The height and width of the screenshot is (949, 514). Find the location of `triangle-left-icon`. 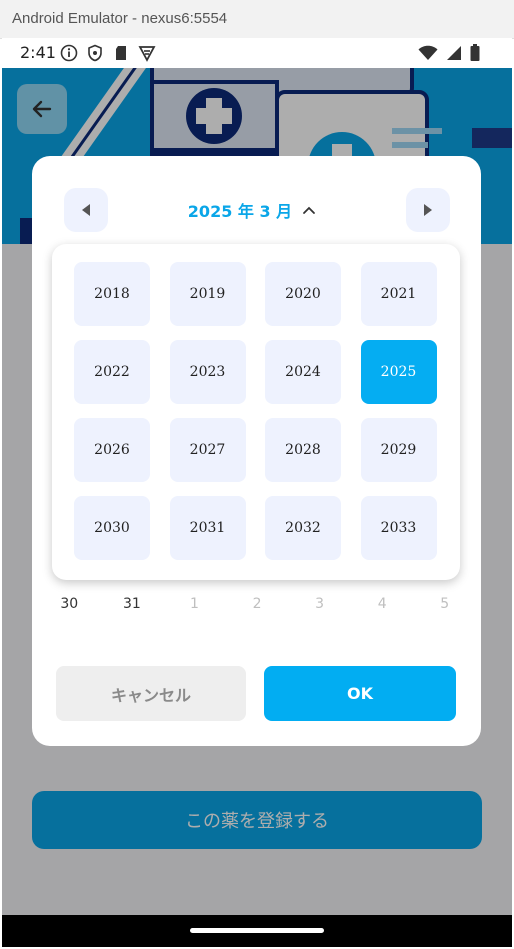

triangle-left-icon is located at coordinates (86, 210).